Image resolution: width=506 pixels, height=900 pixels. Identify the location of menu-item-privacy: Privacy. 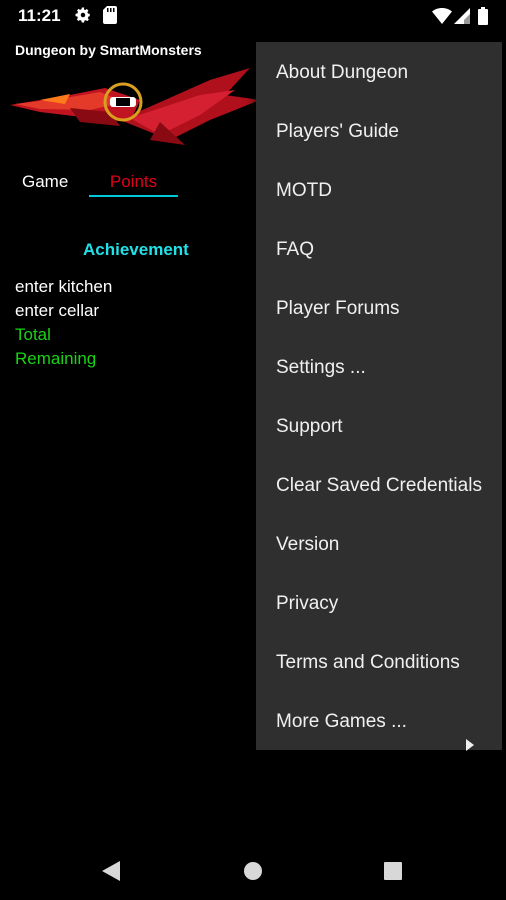
(379, 603).